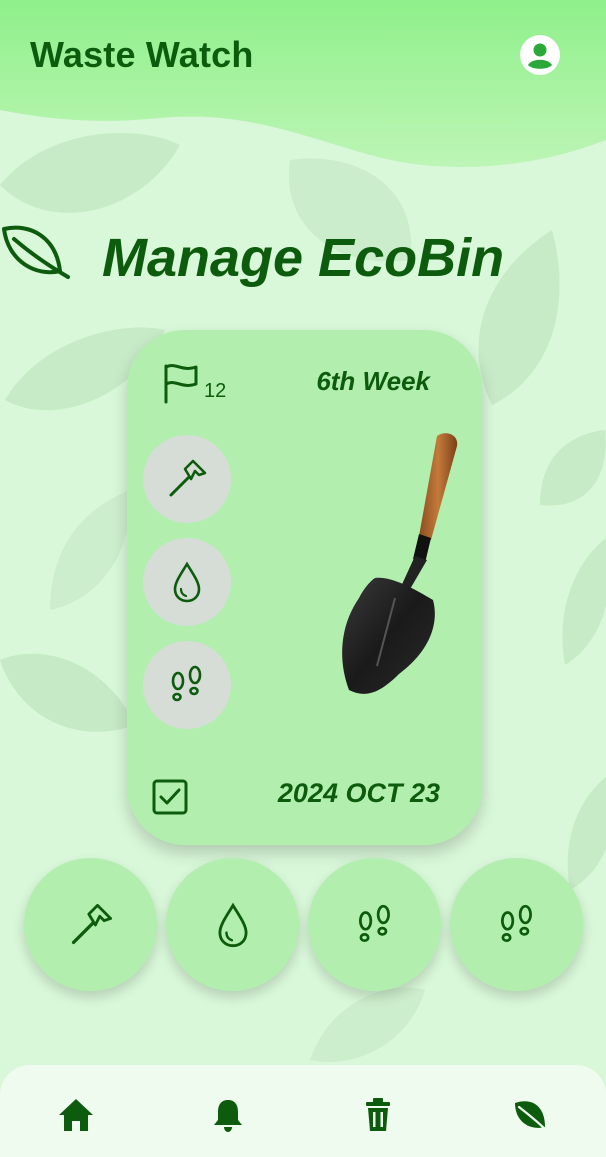  I want to click on quick-action-hammer-button, so click(90, 924).